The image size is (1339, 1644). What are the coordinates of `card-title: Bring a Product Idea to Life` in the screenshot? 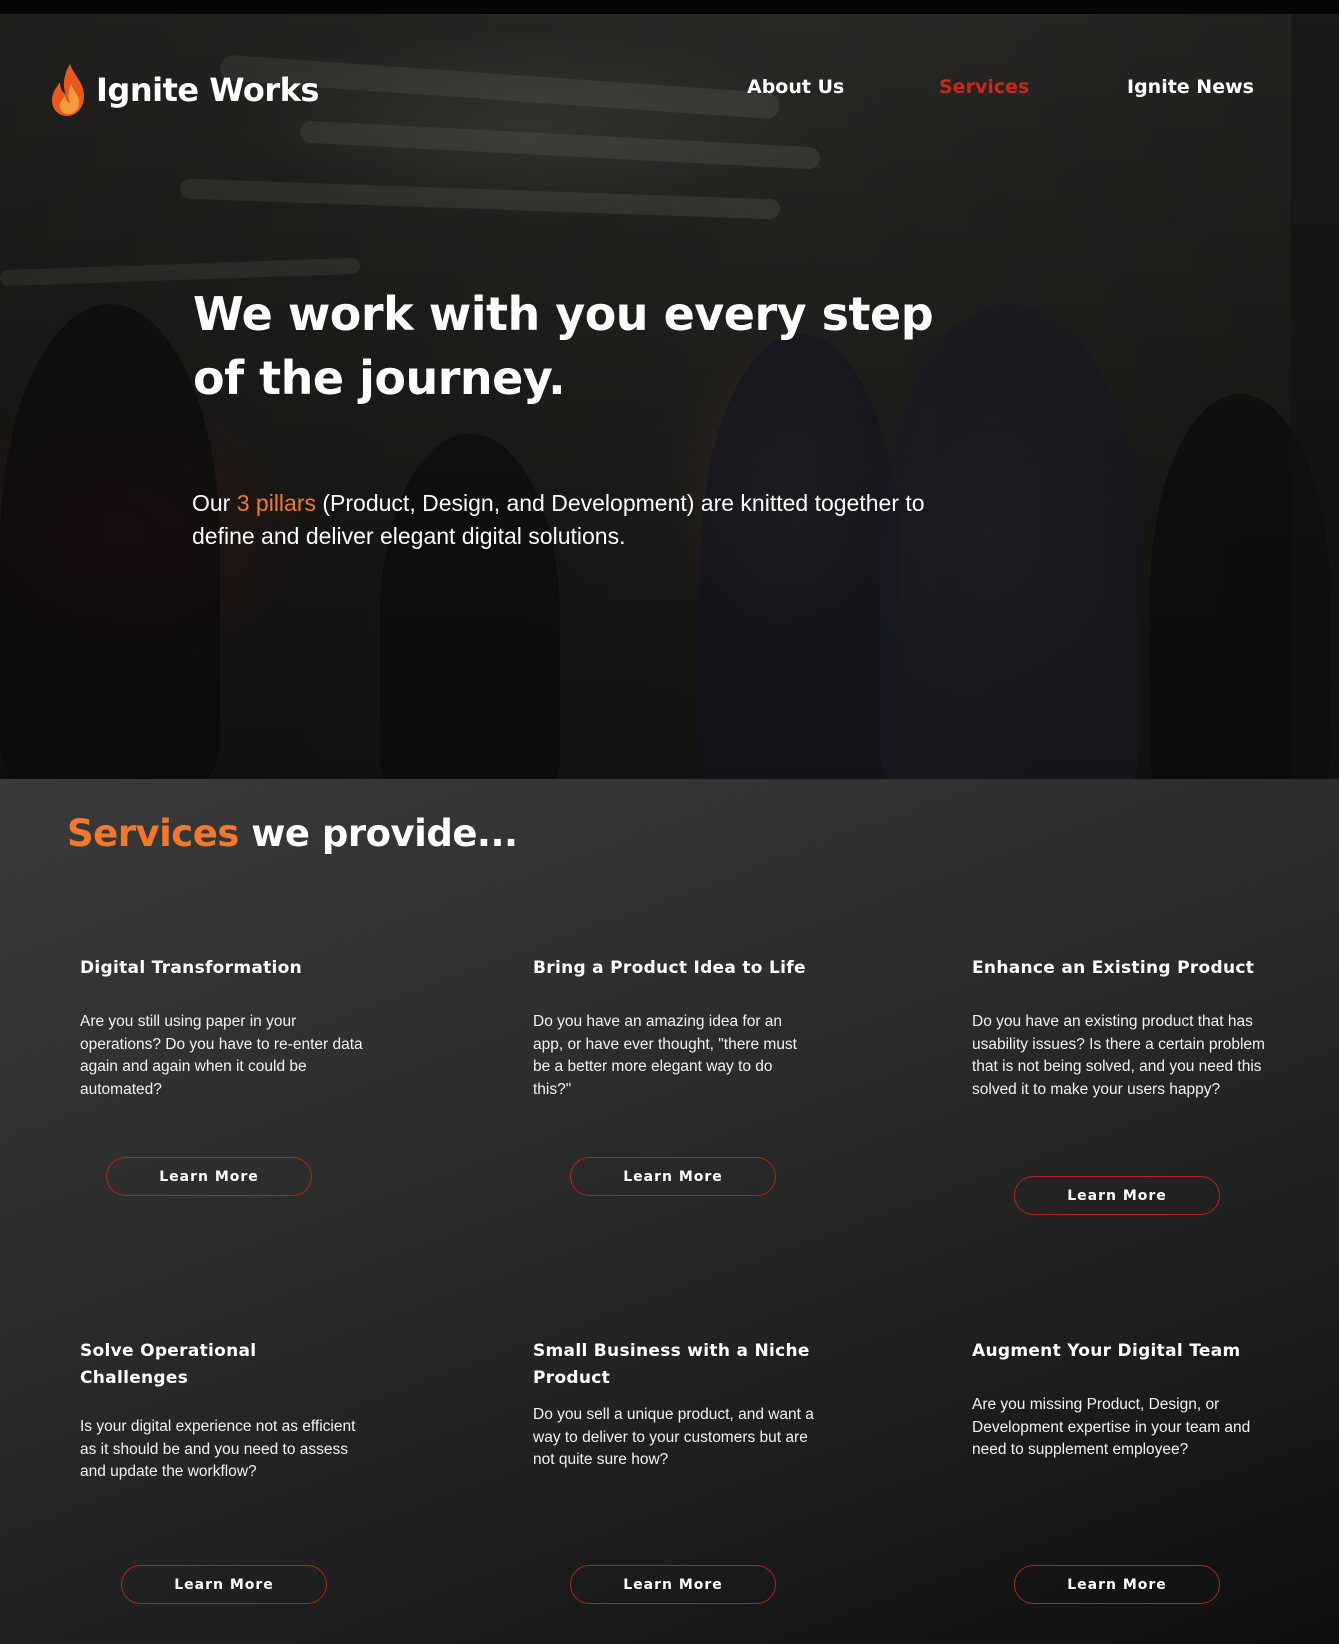 It's located at (669, 968).